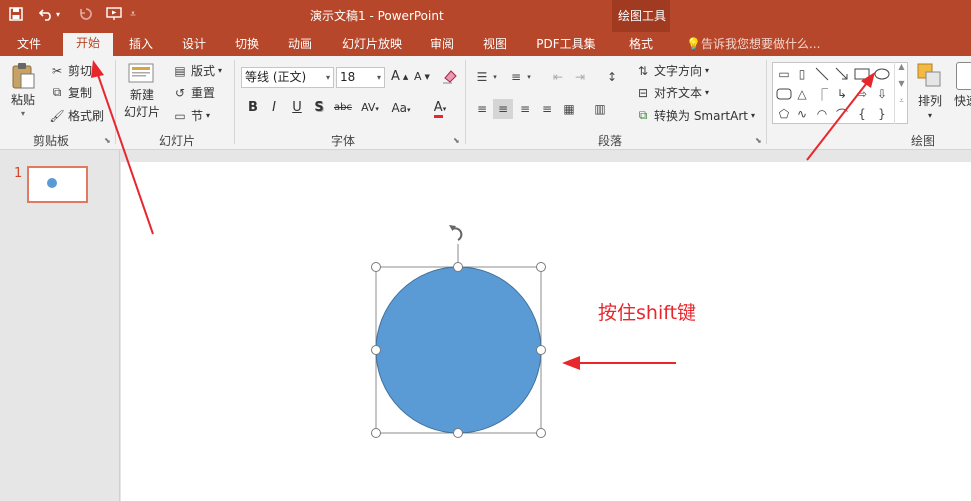 Image resolution: width=971 pixels, height=501 pixels. Describe the element at coordinates (647, 313) in the screenshot. I see `shift-key-annotation: 按住shift键` at that location.